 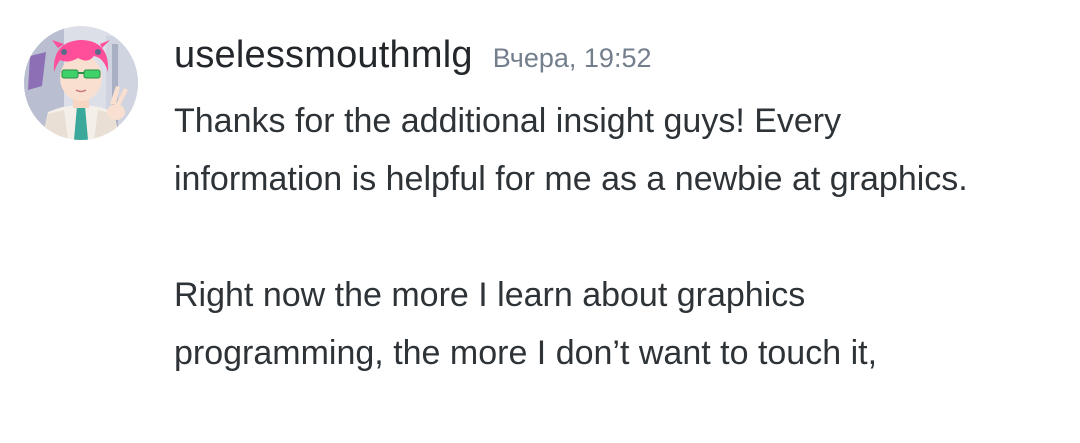 I want to click on user-avatar, so click(x=81, y=83).